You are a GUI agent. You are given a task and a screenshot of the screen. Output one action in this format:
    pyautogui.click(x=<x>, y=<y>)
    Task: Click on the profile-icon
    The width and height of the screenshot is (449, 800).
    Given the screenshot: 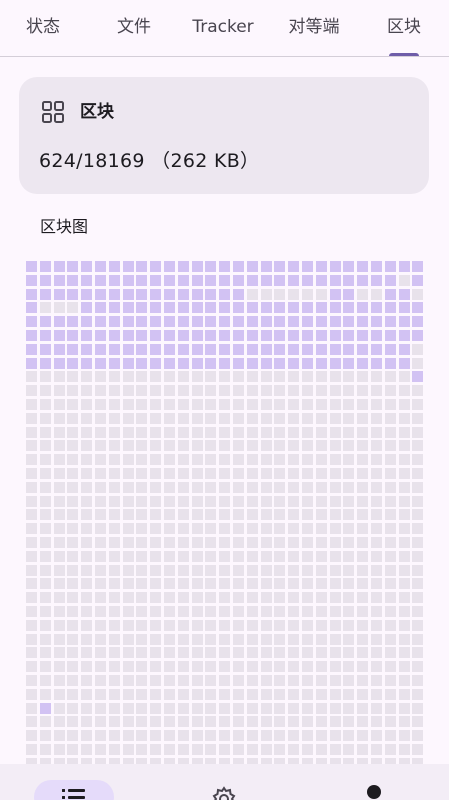 What is the action you would take?
    pyautogui.click(x=374, y=792)
    